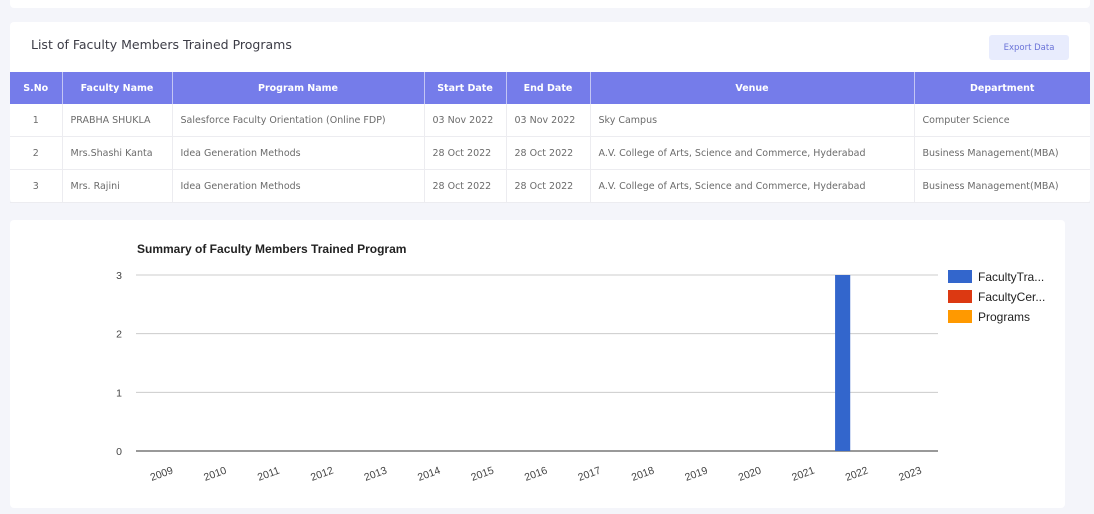  What do you see at coordinates (550, 4) in the screenshot?
I see `top-strip` at bounding box center [550, 4].